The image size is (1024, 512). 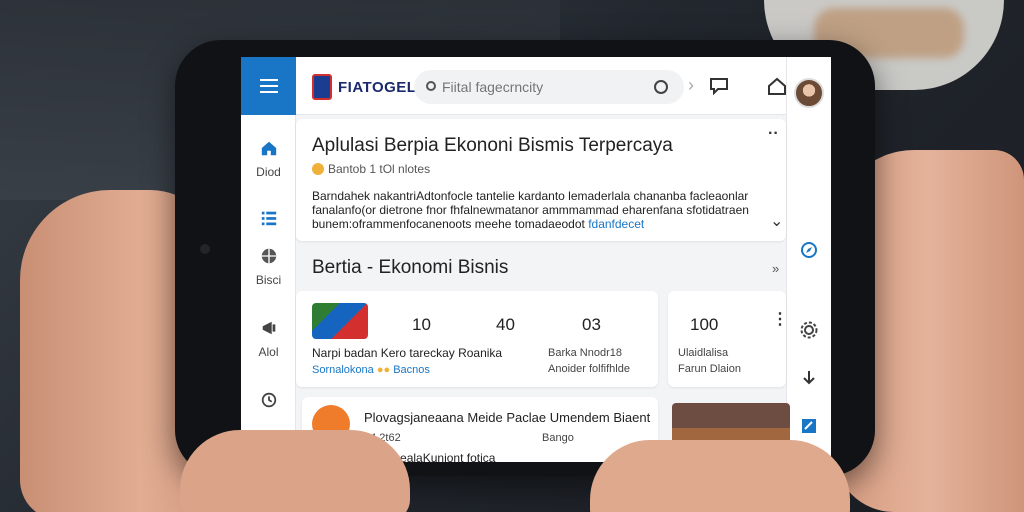 What do you see at coordinates (776, 221) in the screenshot?
I see `chevron-down-icon: ⌄` at bounding box center [776, 221].